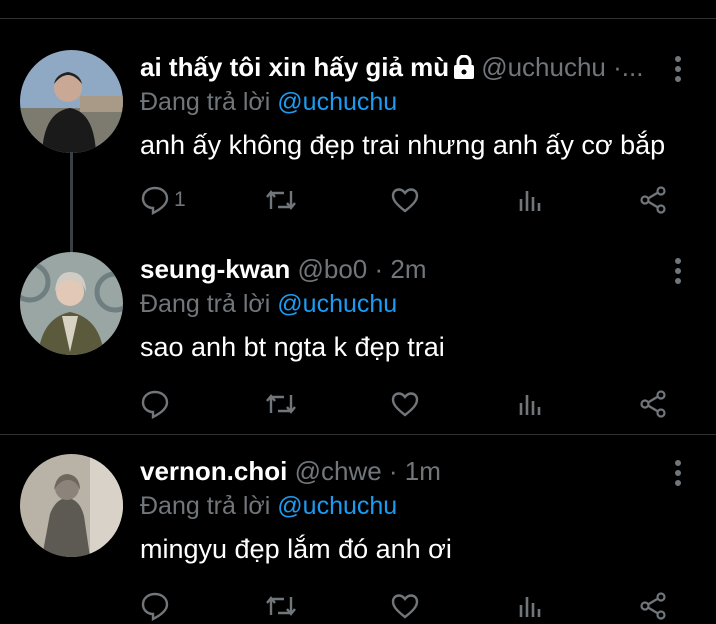  I want to click on tweet-text: mingyu đẹp lắm đó anh ơi, so click(296, 549).